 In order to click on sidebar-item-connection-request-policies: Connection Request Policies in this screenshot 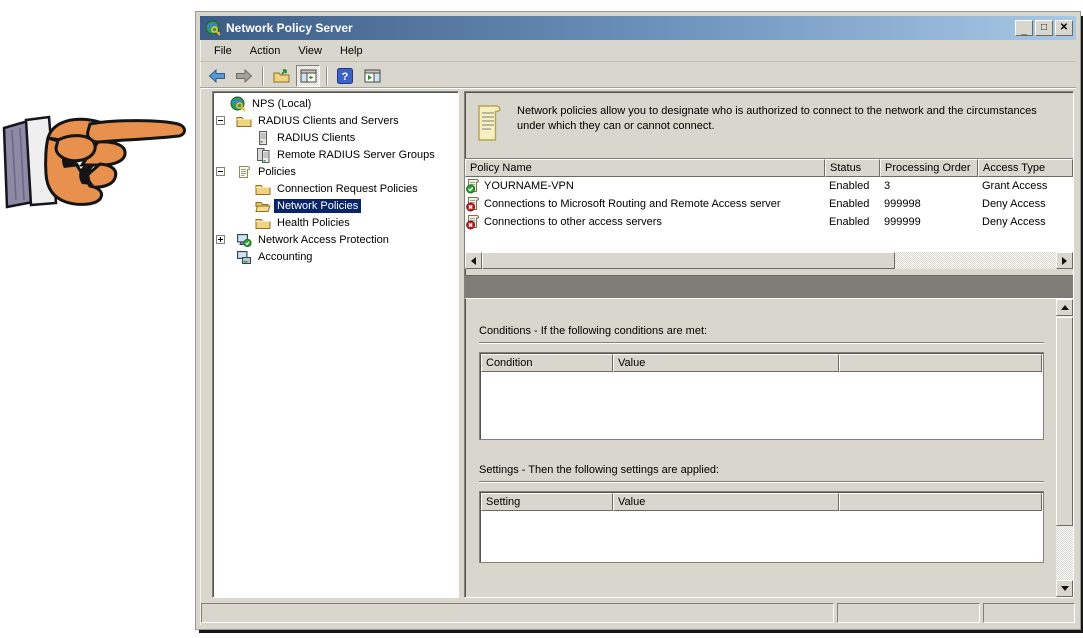, I will do `click(335, 188)`.